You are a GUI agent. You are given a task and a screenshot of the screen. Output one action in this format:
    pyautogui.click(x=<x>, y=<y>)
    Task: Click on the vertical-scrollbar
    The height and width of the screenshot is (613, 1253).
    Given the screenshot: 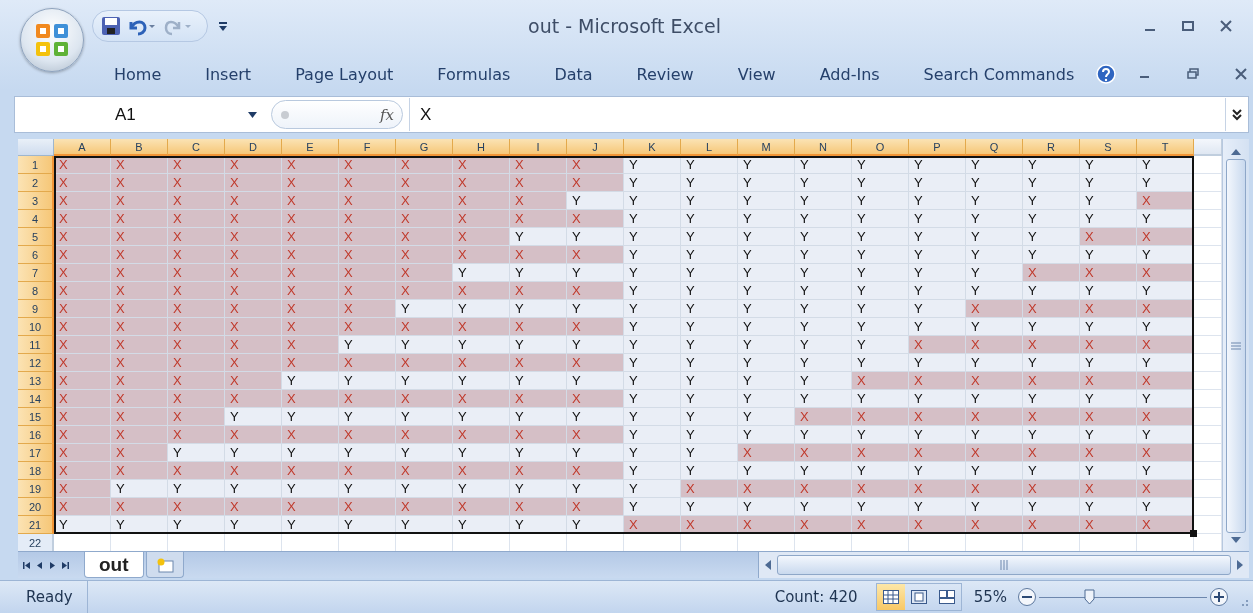 What is the action you would take?
    pyautogui.click(x=1235, y=345)
    